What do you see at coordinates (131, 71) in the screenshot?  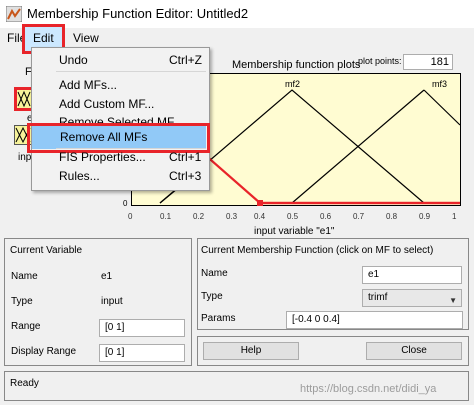 I see `menu-separator` at bounding box center [131, 71].